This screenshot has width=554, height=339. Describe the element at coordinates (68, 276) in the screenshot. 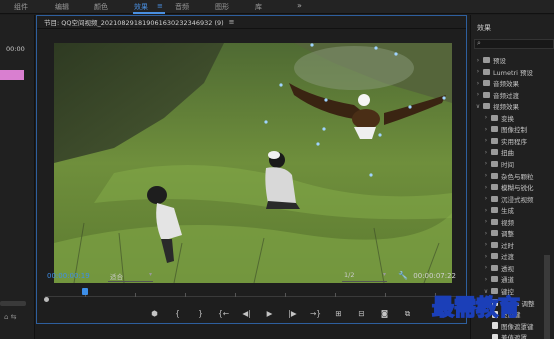

I see `current-timecode: 00:00:00:19` at that location.